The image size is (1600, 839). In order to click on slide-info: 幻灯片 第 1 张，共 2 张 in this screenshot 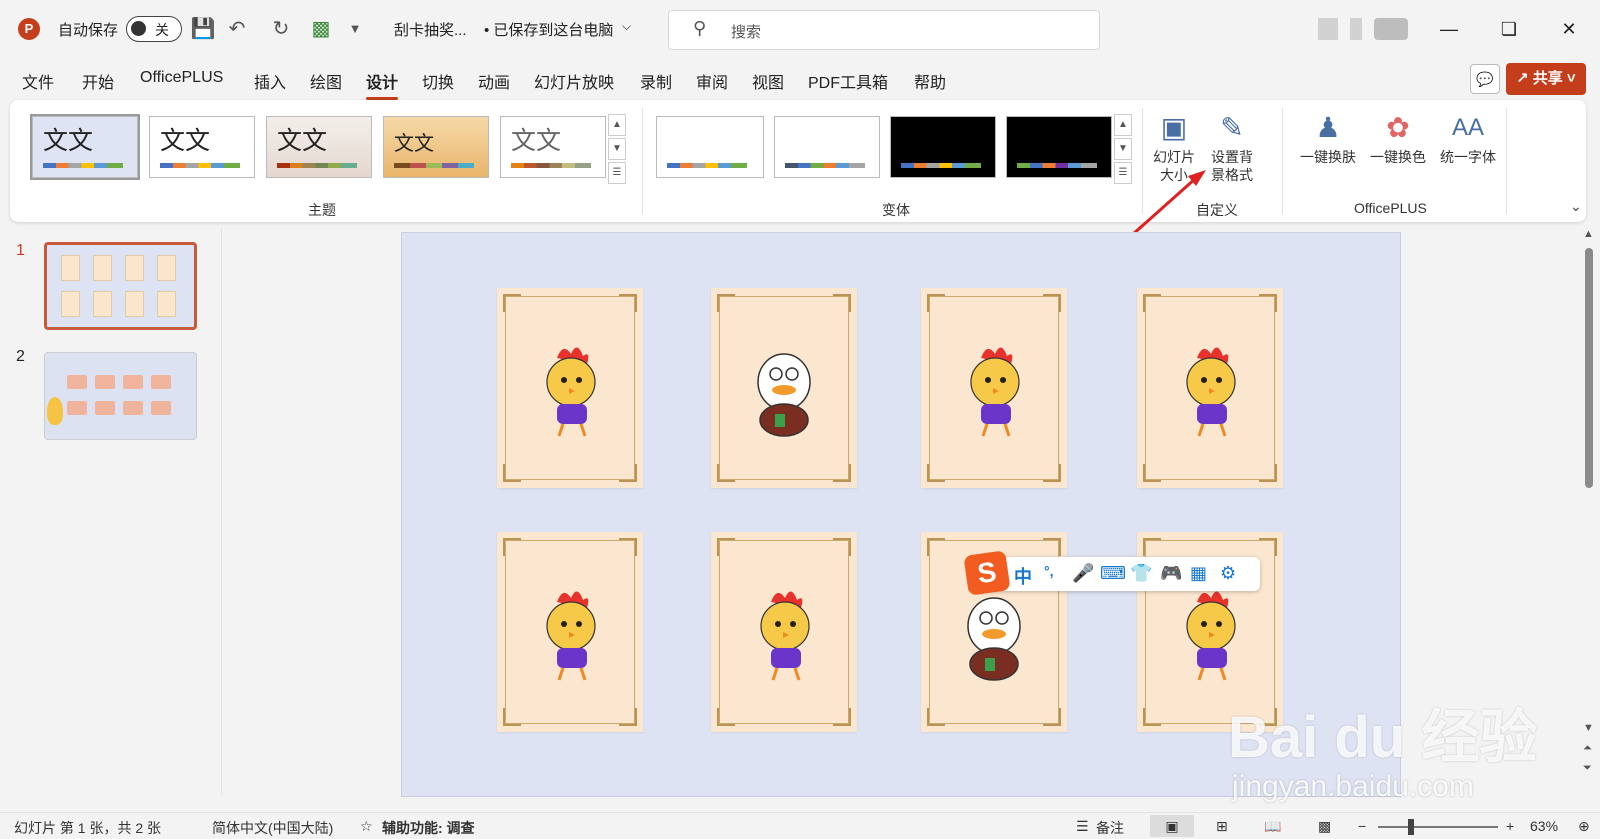, I will do `click(87, 828)`.